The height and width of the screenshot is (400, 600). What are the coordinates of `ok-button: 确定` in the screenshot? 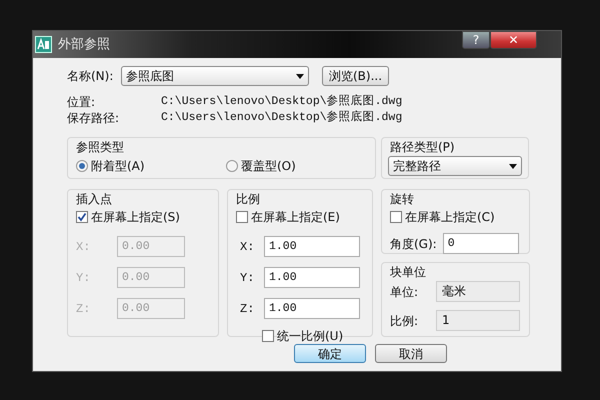 It's located at (330, 353).